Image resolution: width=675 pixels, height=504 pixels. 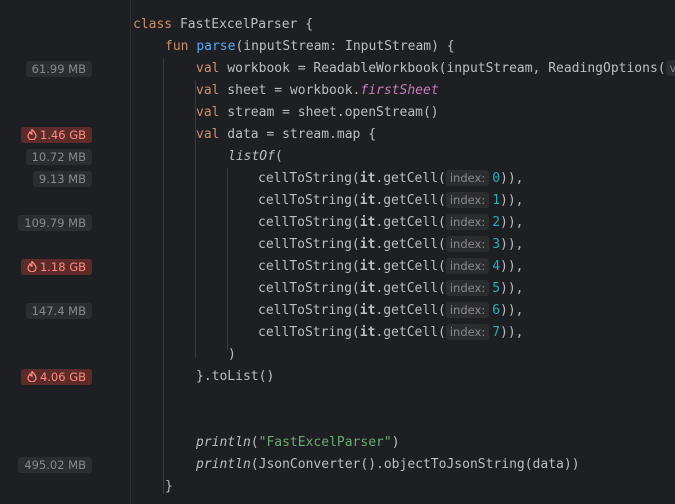 I want to click on memory-badge: 147.4 MB, so click(x=58, y=311).